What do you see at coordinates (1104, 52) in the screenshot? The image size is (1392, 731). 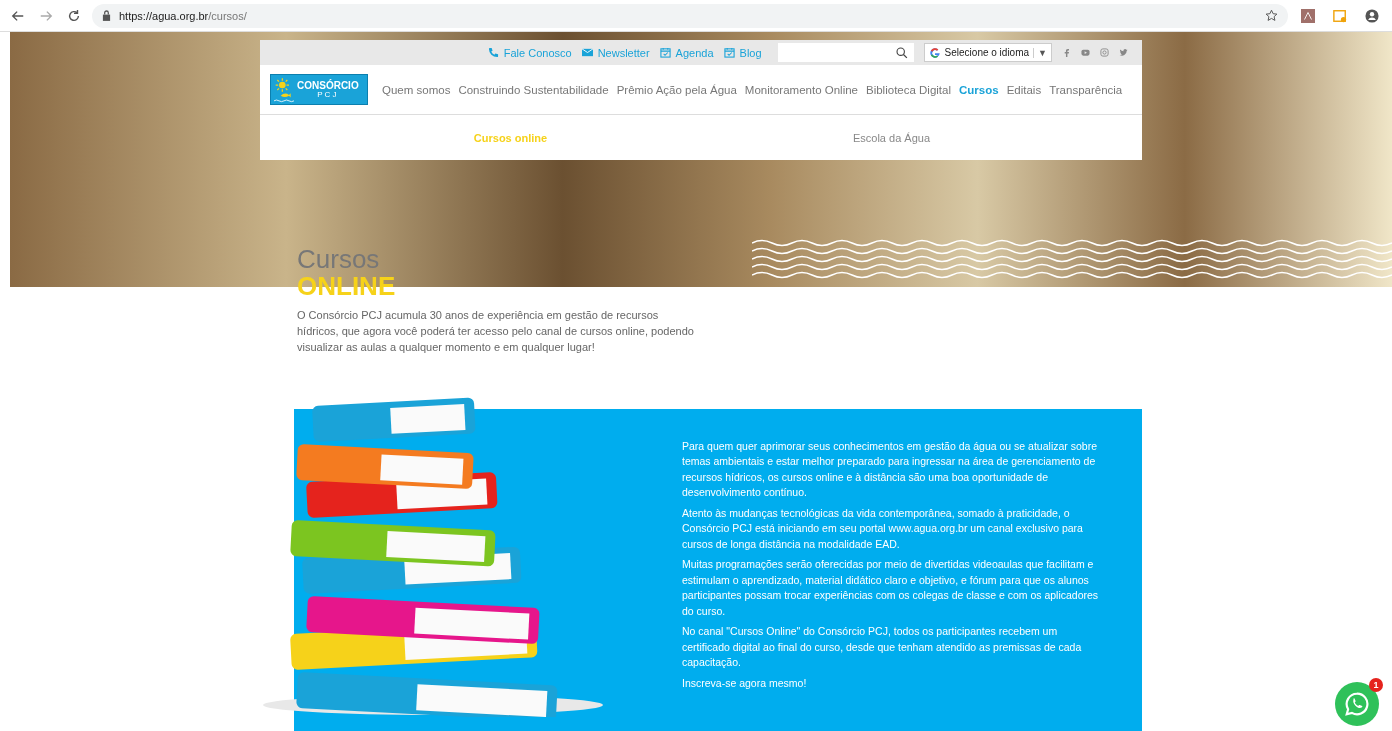 I see `instagram-icon` at bounding box center [1104, 52].